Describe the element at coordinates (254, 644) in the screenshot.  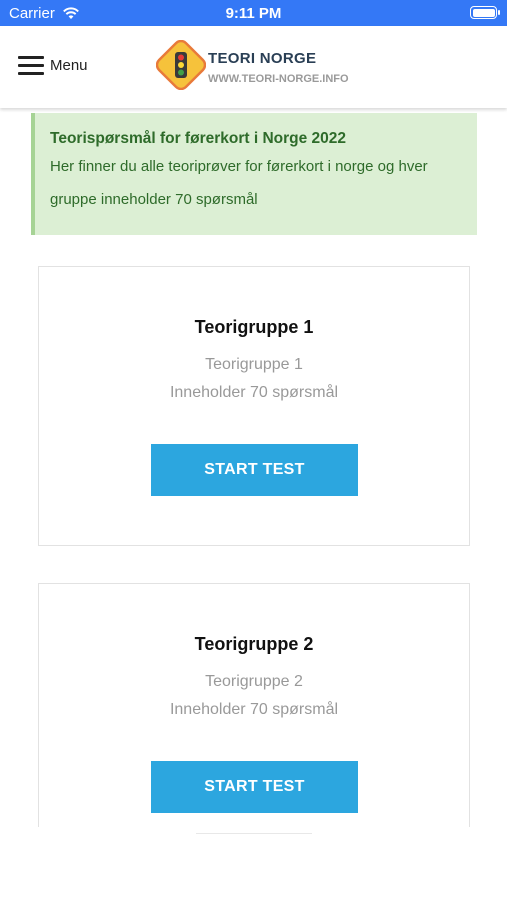
I see `card-title: Teorigruppe 2` at that location.